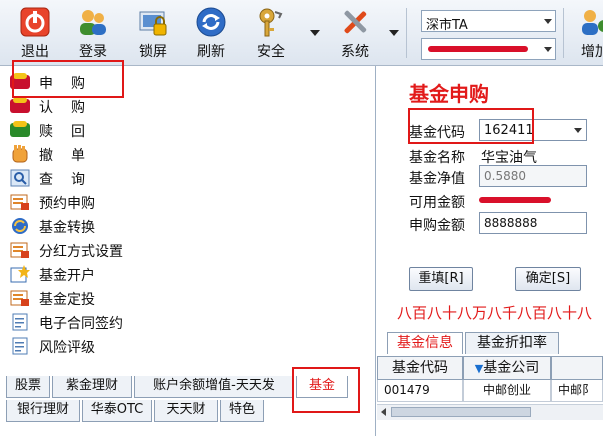 This screenshot has width=603, height=436. I want to click on column-header-fund-company: ▼基金公司, so click(507, 368).